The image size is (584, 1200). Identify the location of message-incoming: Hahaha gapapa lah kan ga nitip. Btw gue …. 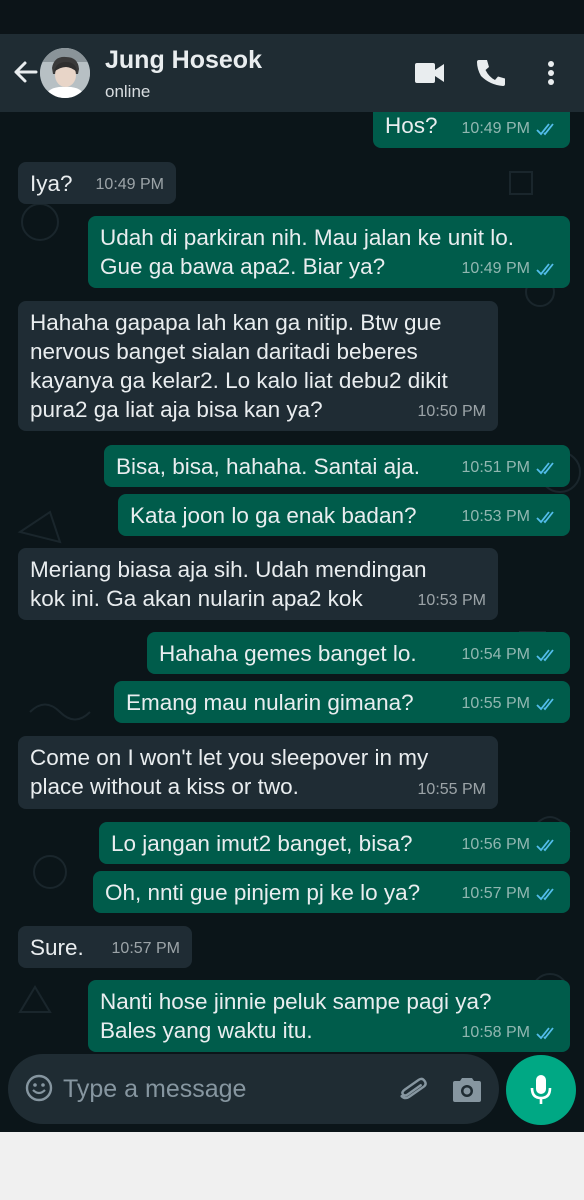
(258, 366).